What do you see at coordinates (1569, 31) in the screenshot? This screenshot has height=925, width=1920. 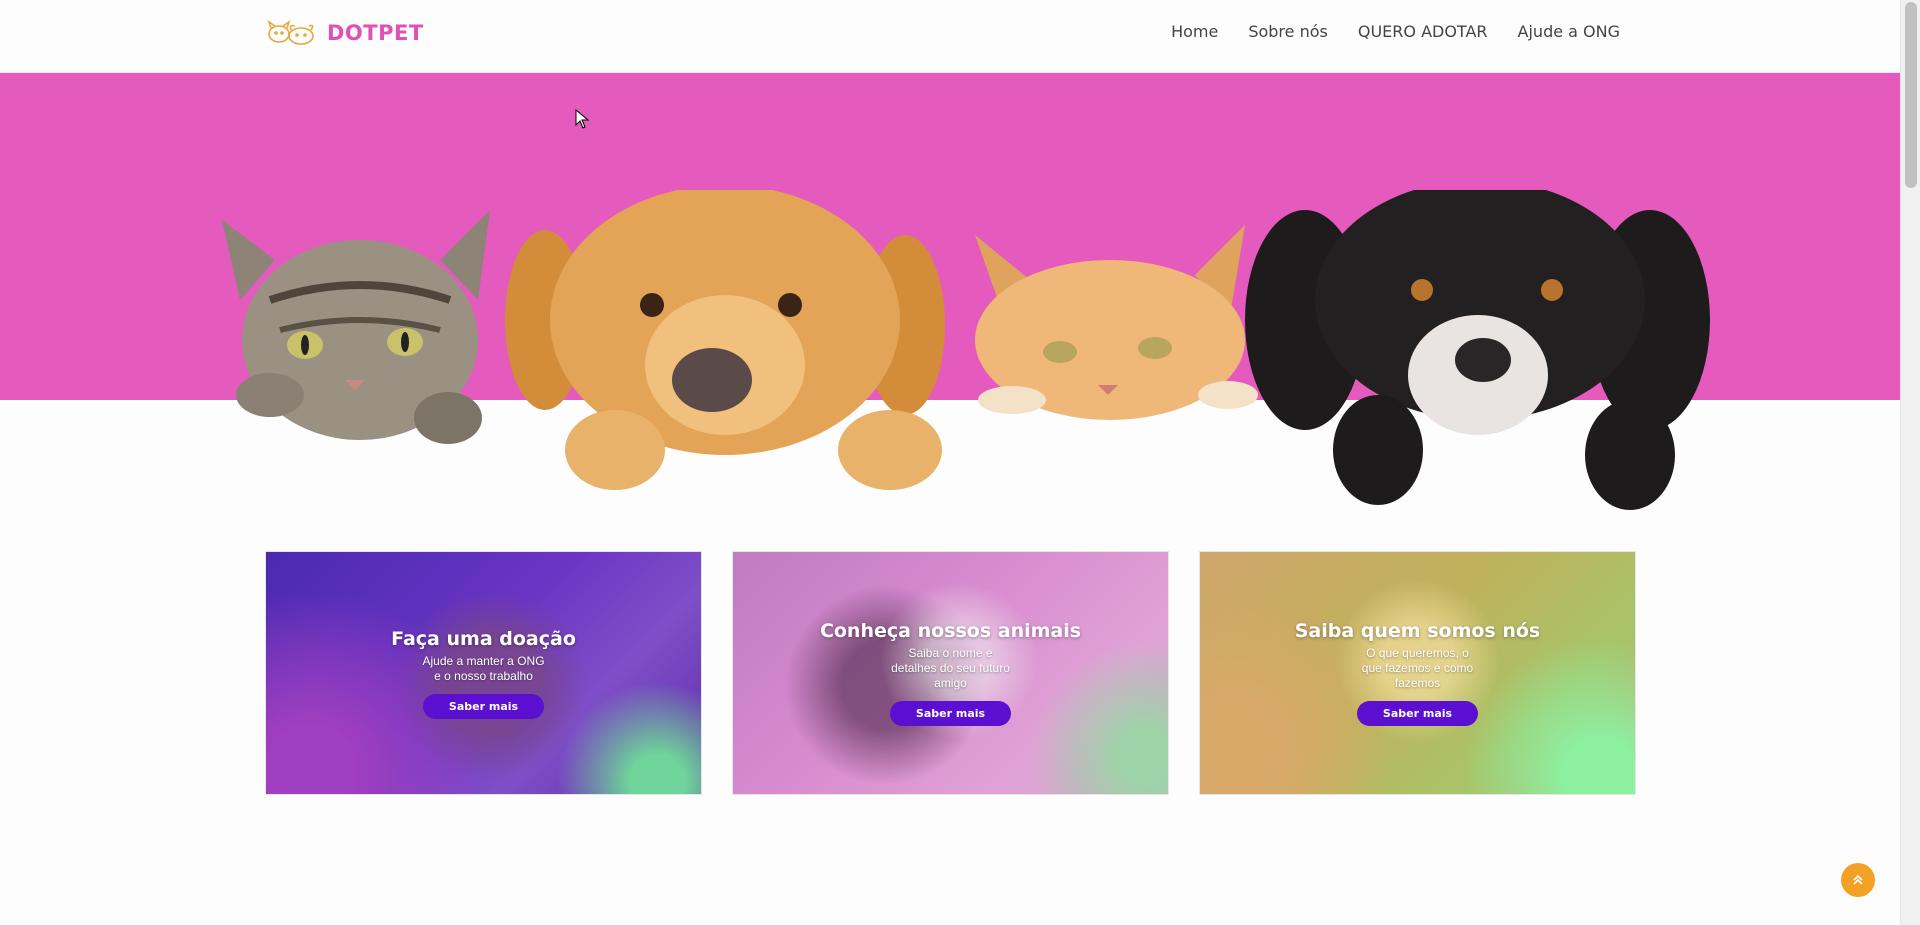 I see `nav-ajude-a-ong: Ajude a ONG` at bounding box center [1569, 31].